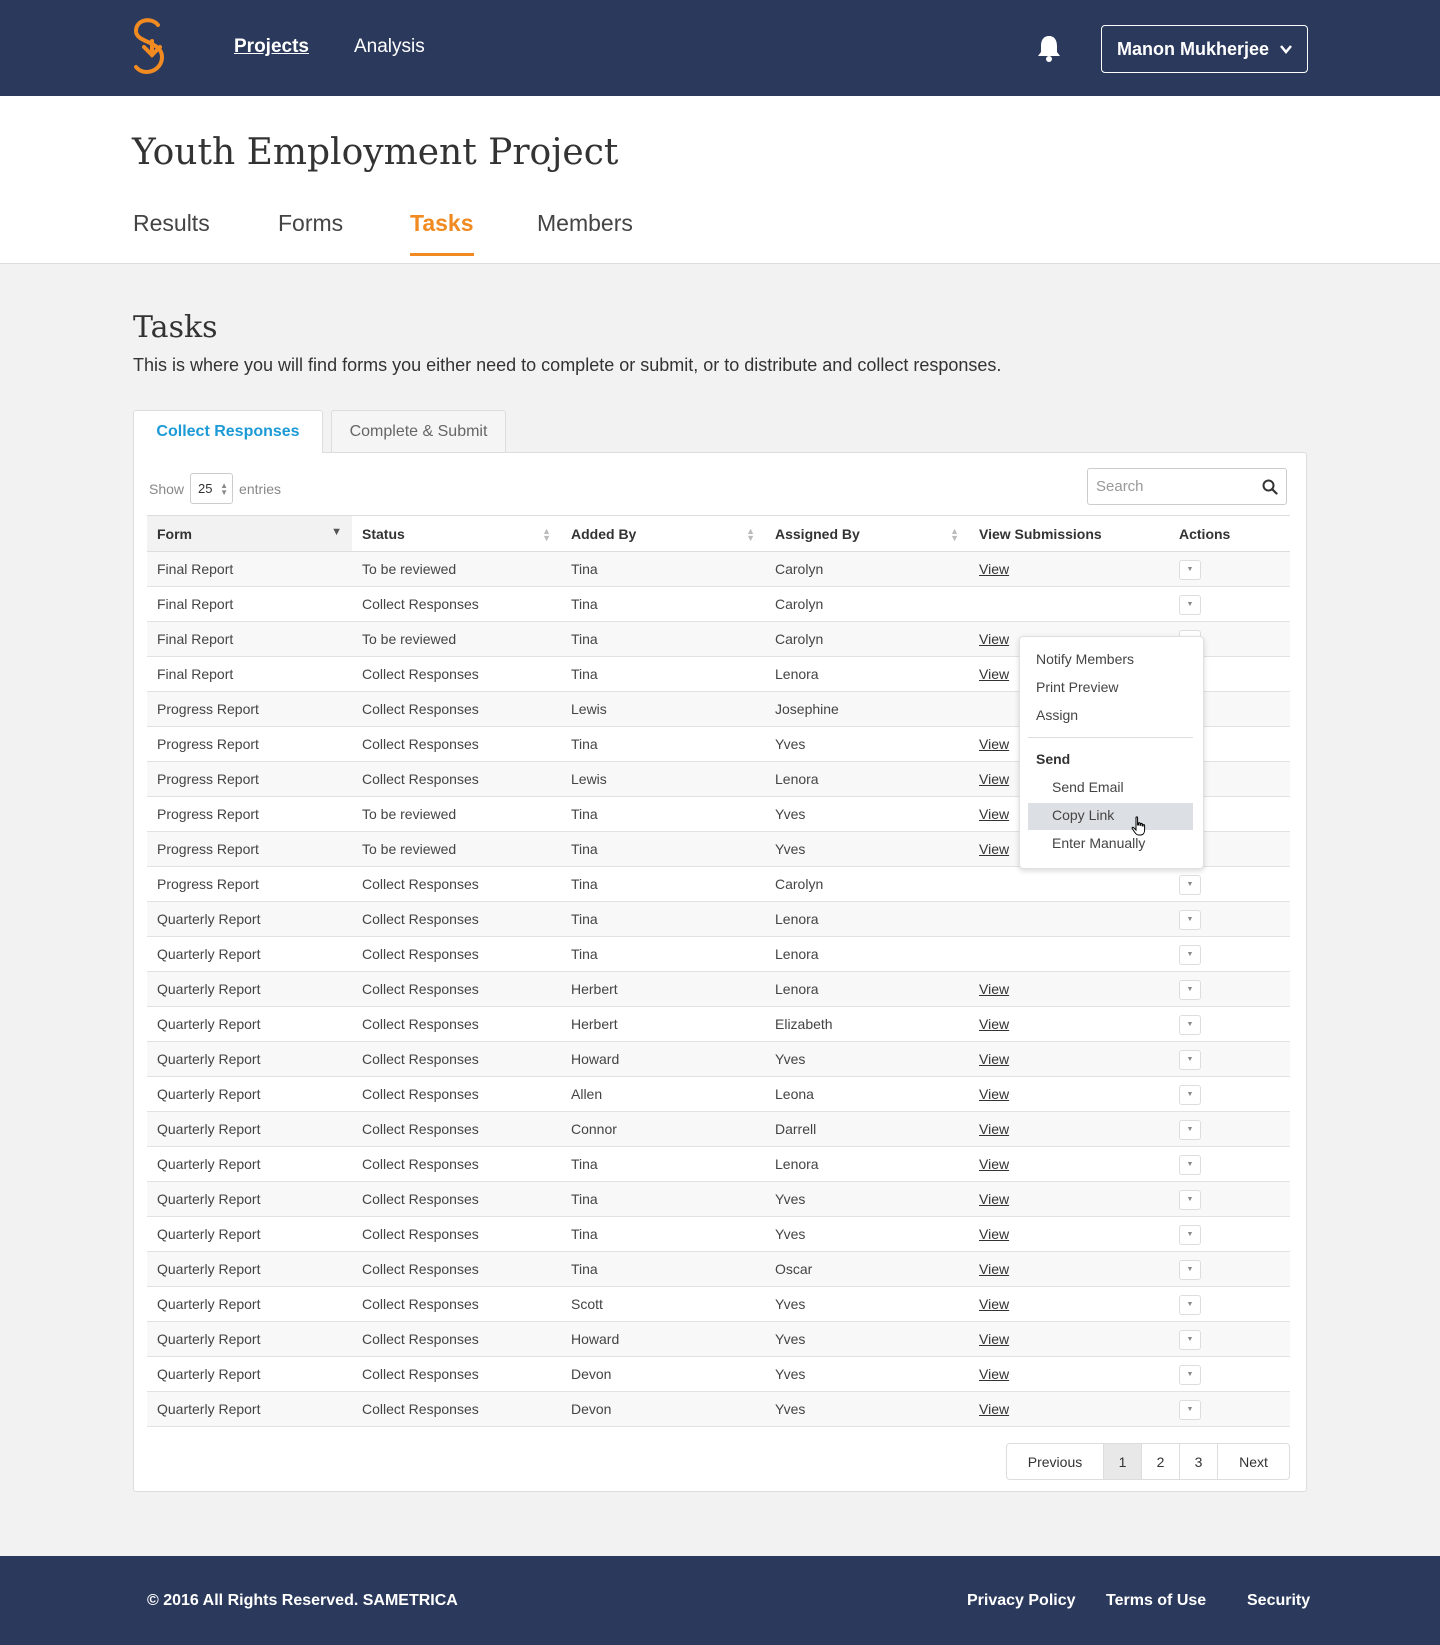 The image size is (1440, 1645). I want to click on user-menu-button: Manon Mukherjee, so click(1204, 49).